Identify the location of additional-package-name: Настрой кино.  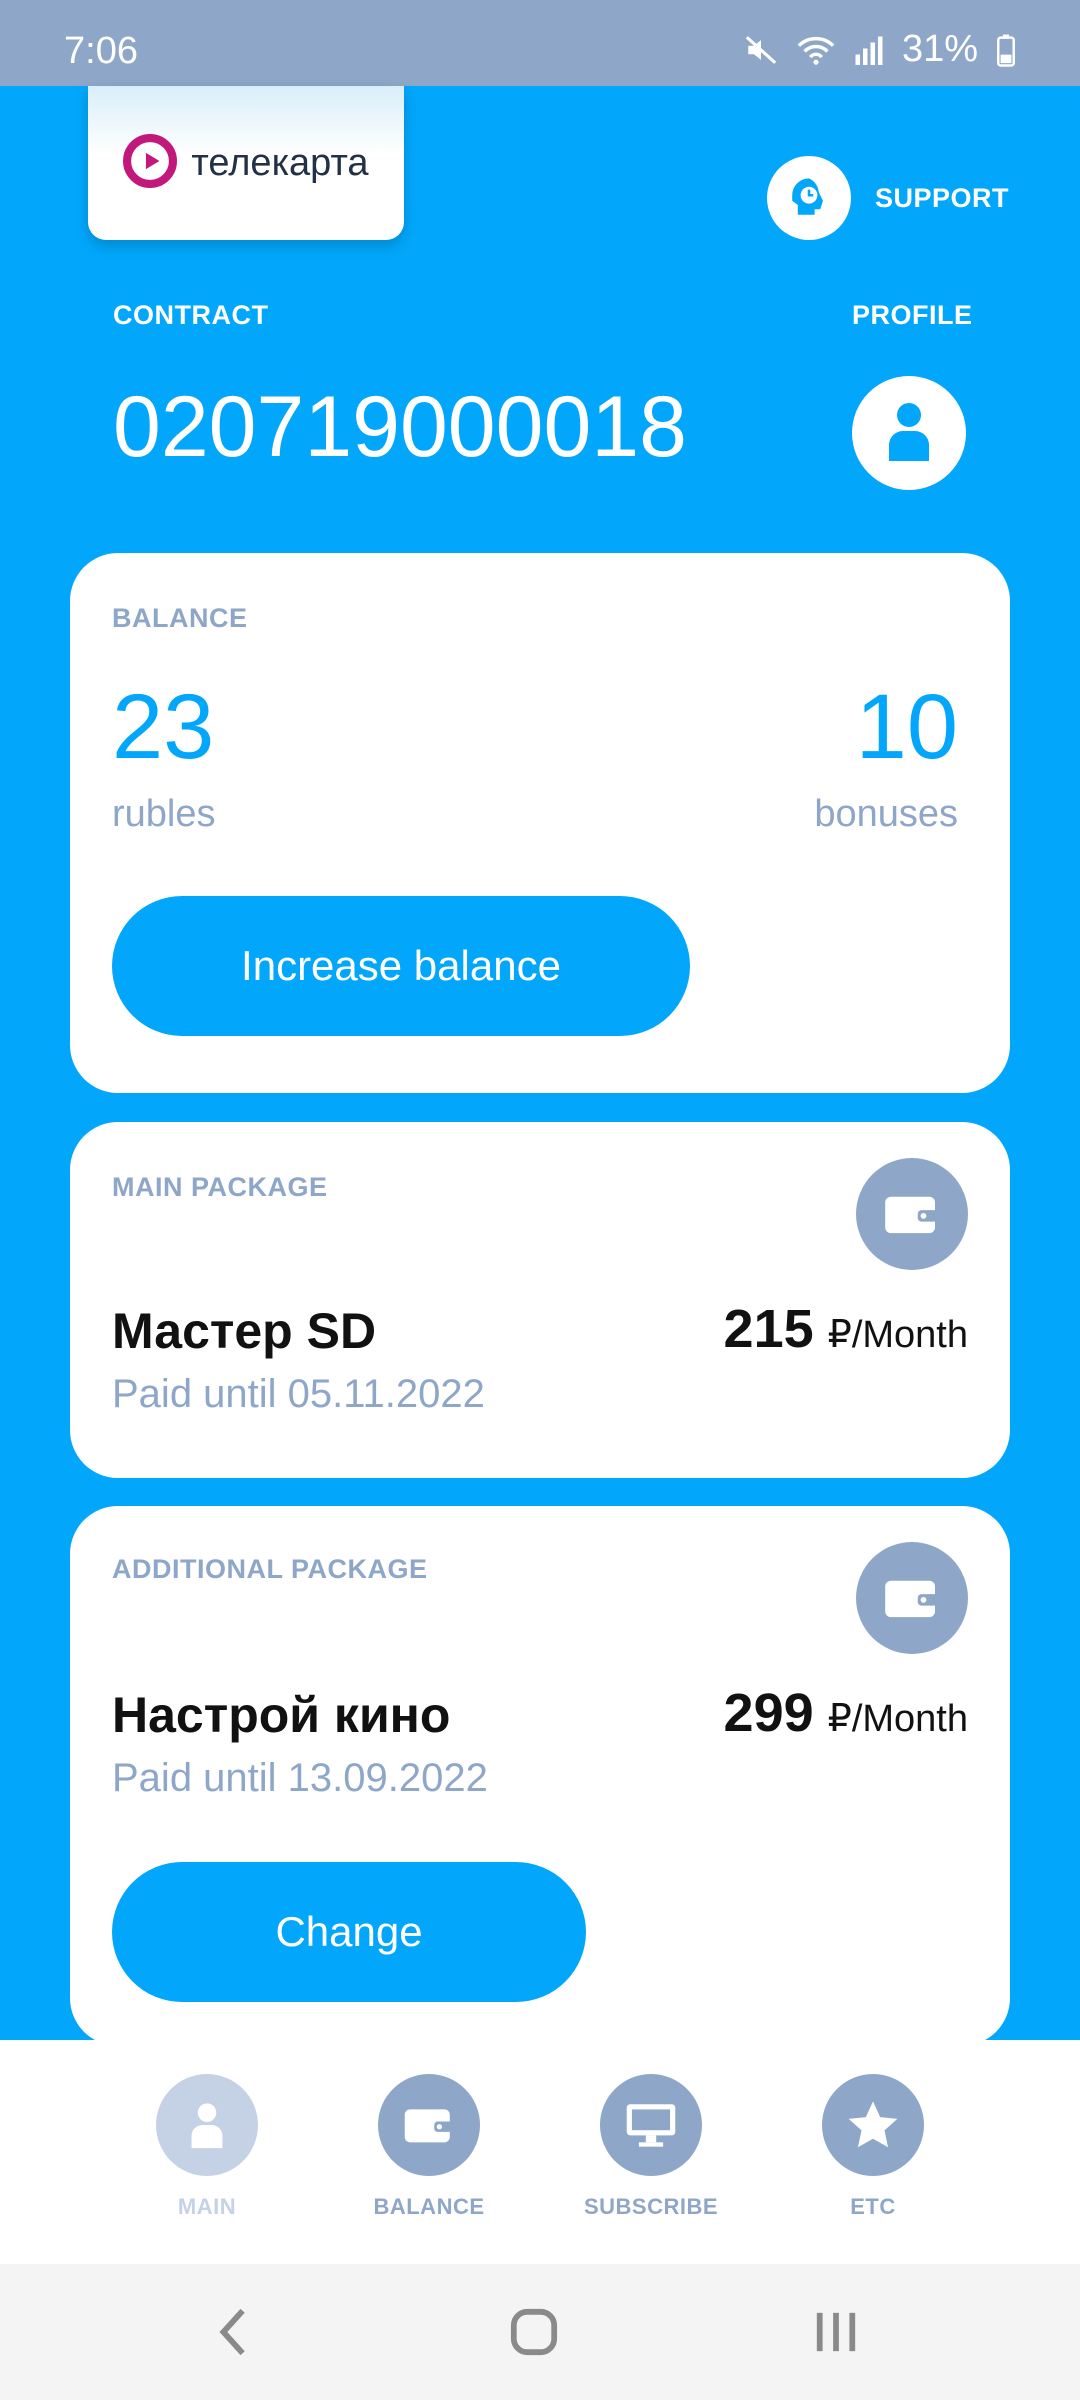
(281, 1715).